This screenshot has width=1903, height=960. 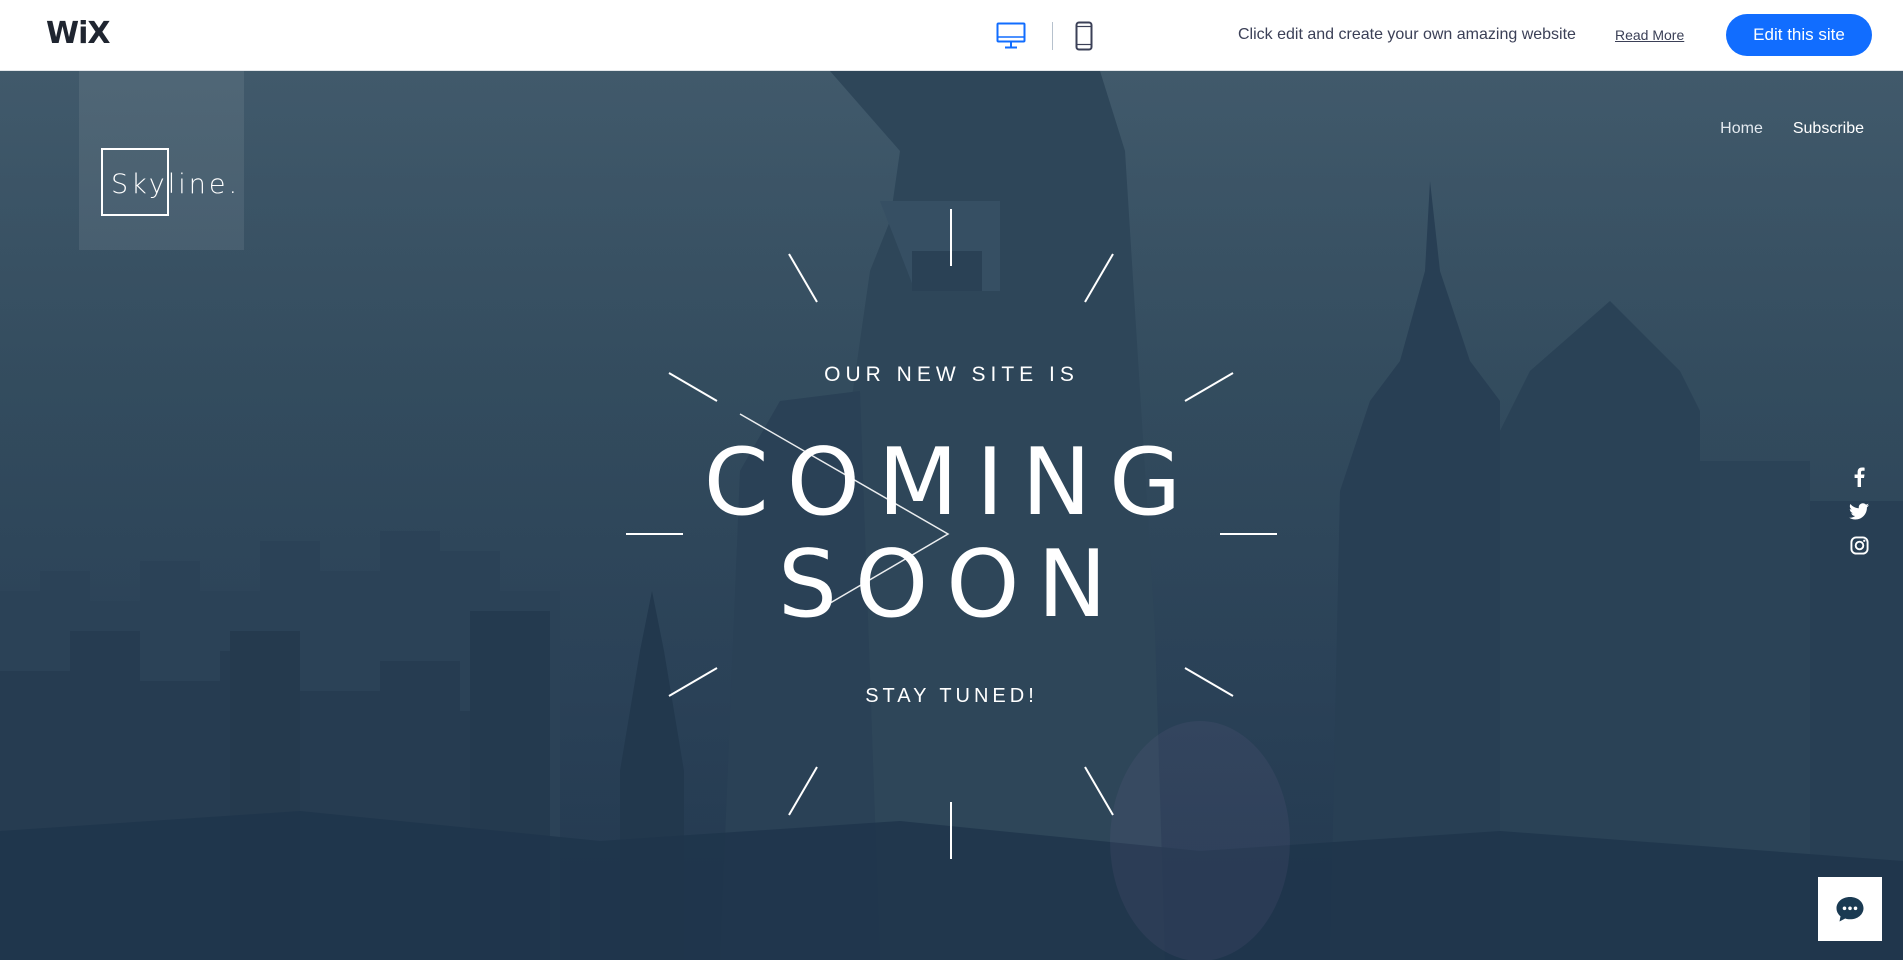 What do you see at coordinates (1649, 35) in the screenshot?
I see `read-more-link: Read More` at bounding box center [1649, 35].